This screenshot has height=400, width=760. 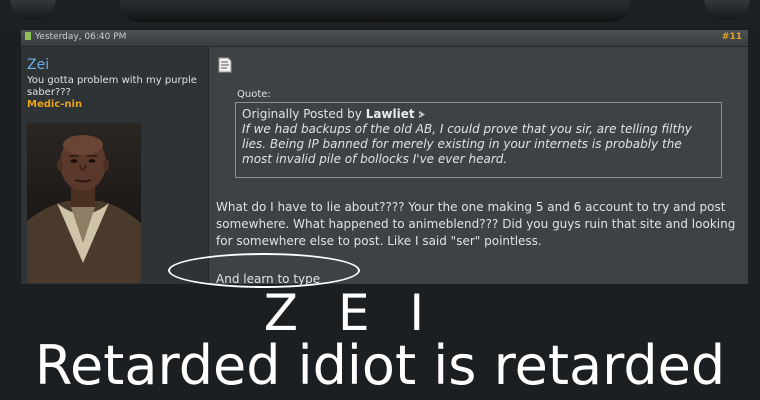 I want to click on caption-subtitle: Retarded idiot is retarded, so click(x=380, y=365).